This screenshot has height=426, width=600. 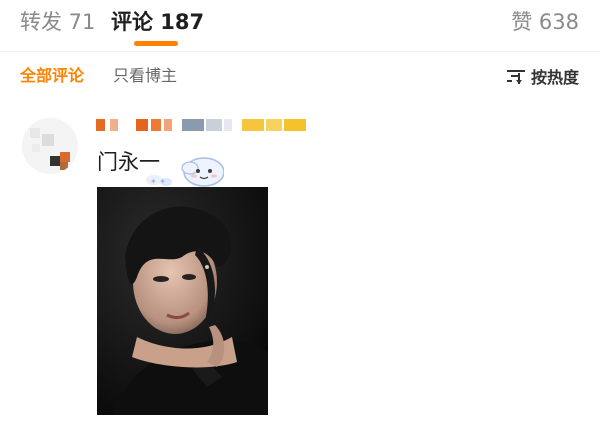 I want to click on sort-label: 按热度, so click(x=554, y=77).